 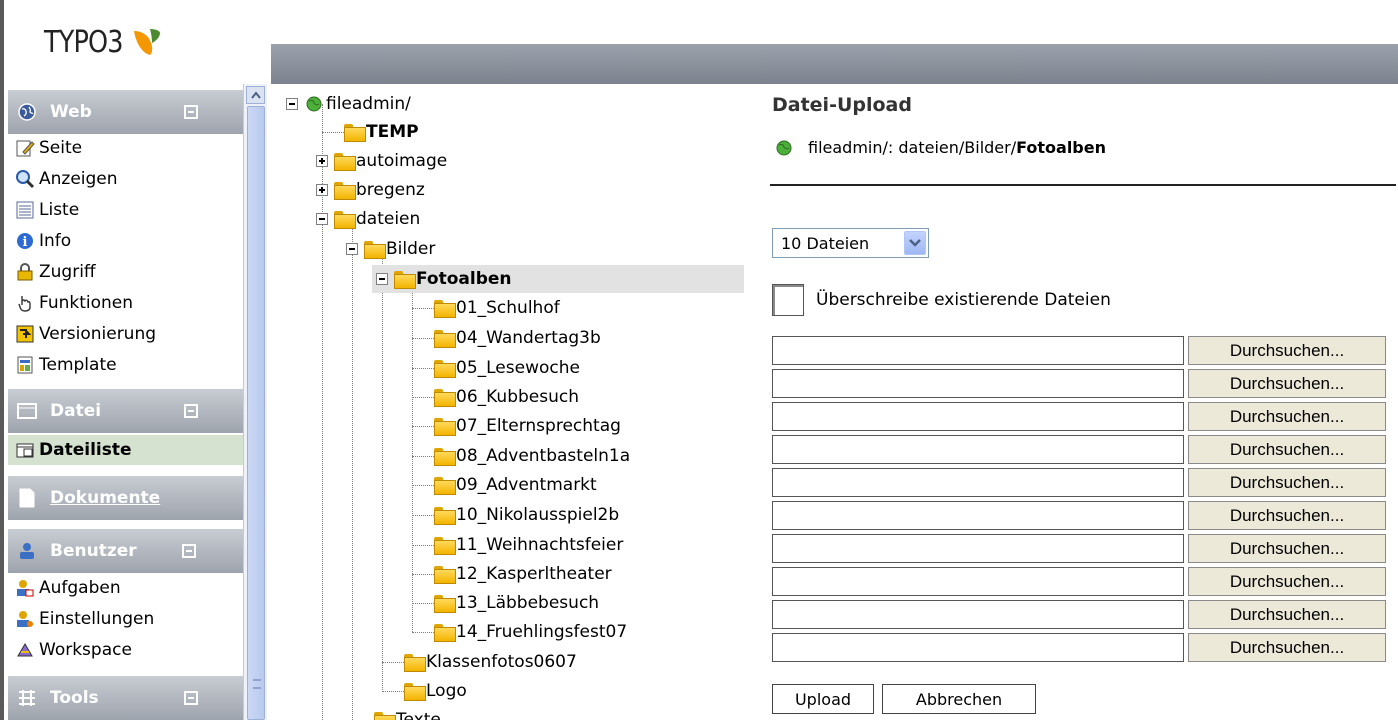 I want to click on tree-node-autoimage: autoimage, so click(x=381, y=161).